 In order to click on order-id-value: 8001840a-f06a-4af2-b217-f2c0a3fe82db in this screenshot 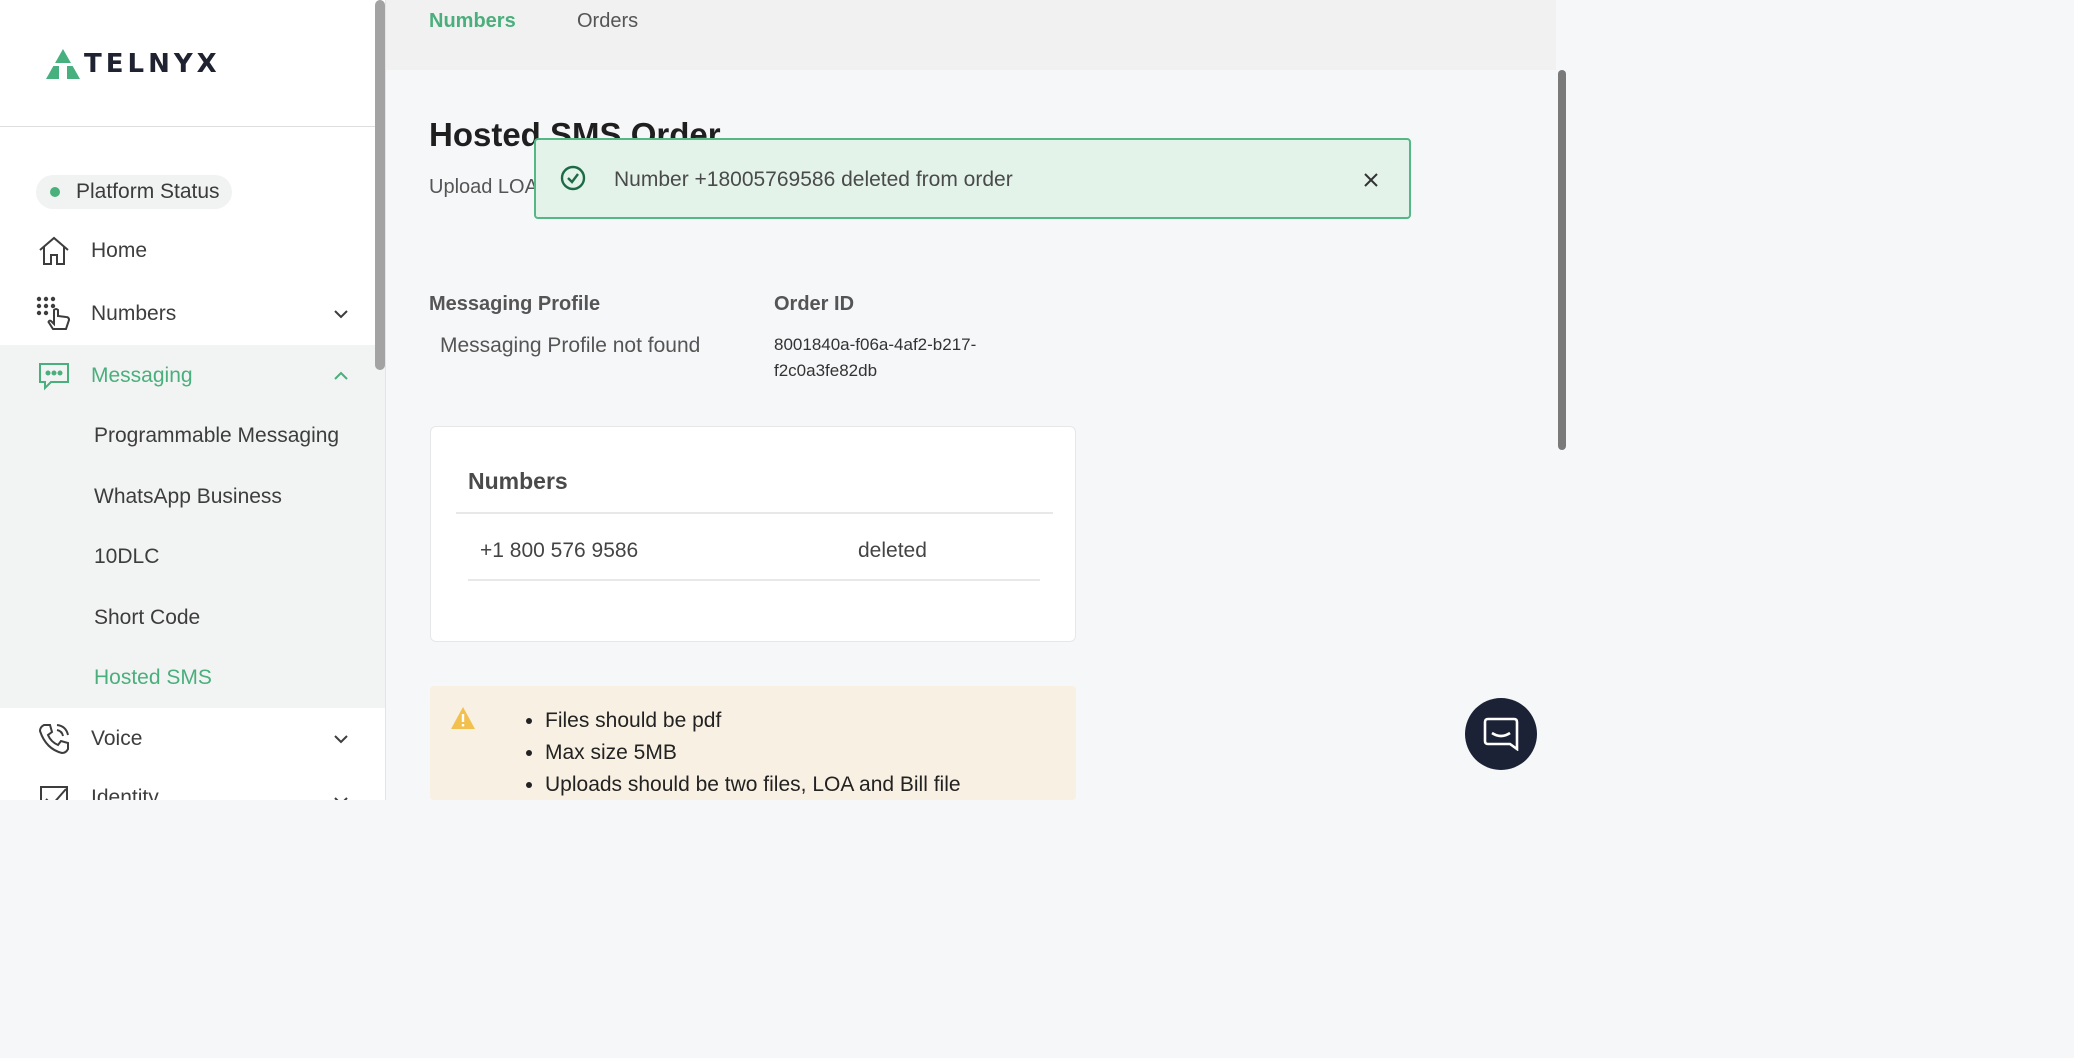, I will do `click(875, 357)`.